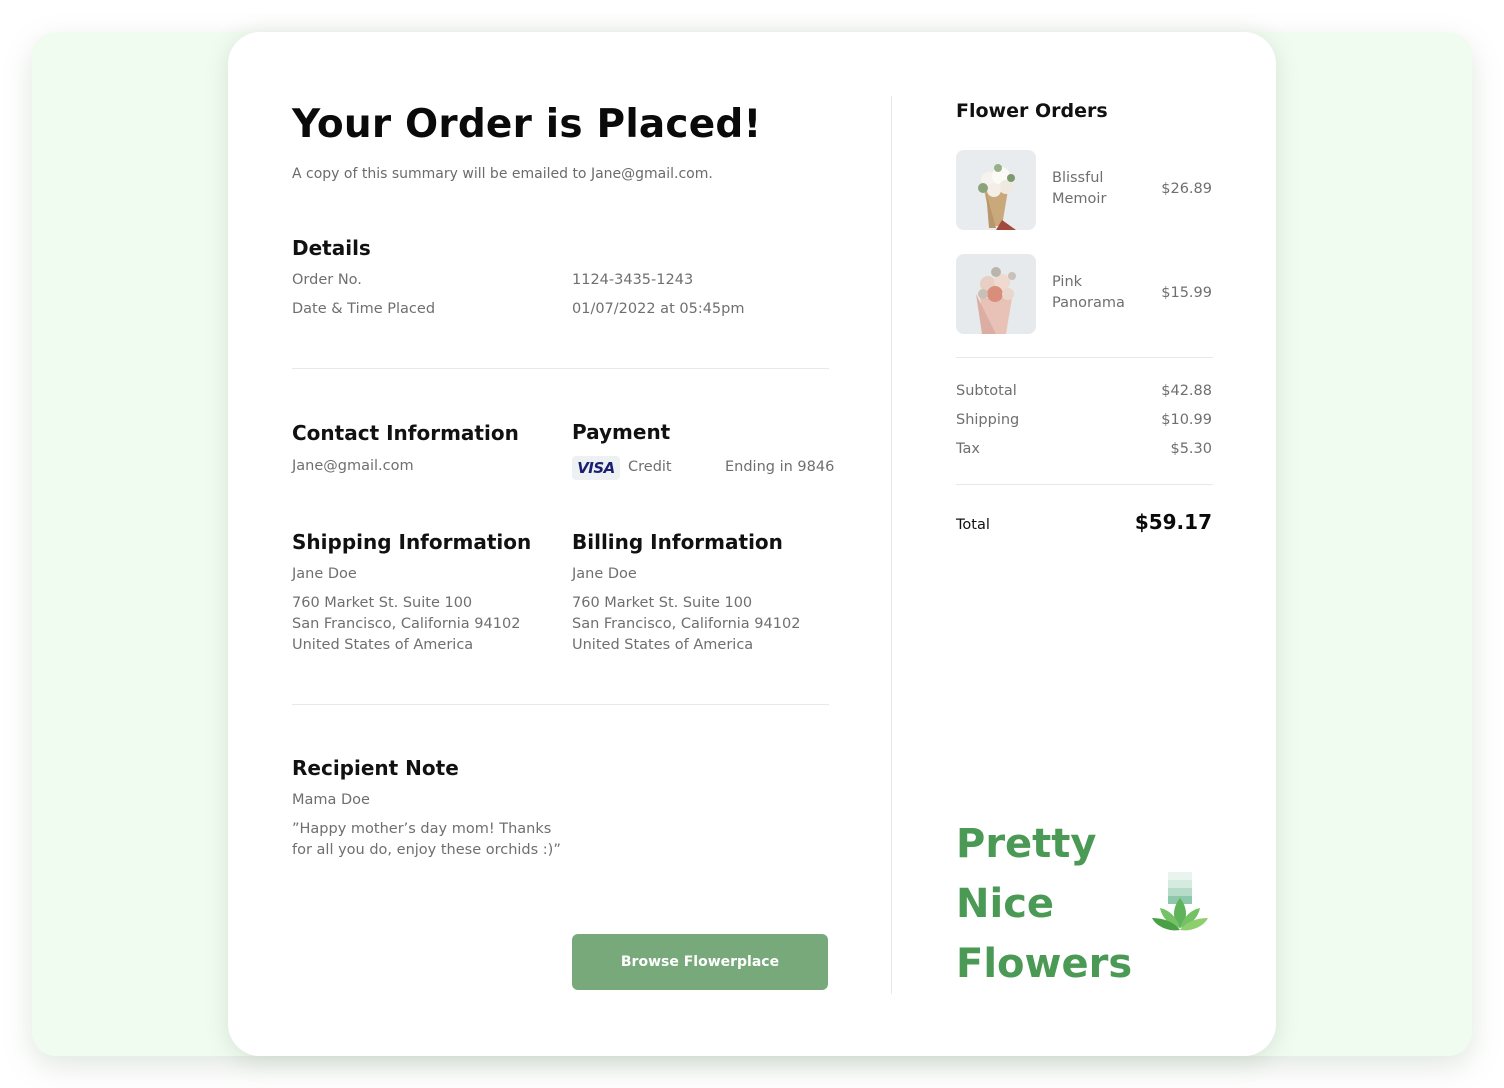 This screenshot has height=1088, width=1504. I want to click on total-label: Total, so click(973, 525).